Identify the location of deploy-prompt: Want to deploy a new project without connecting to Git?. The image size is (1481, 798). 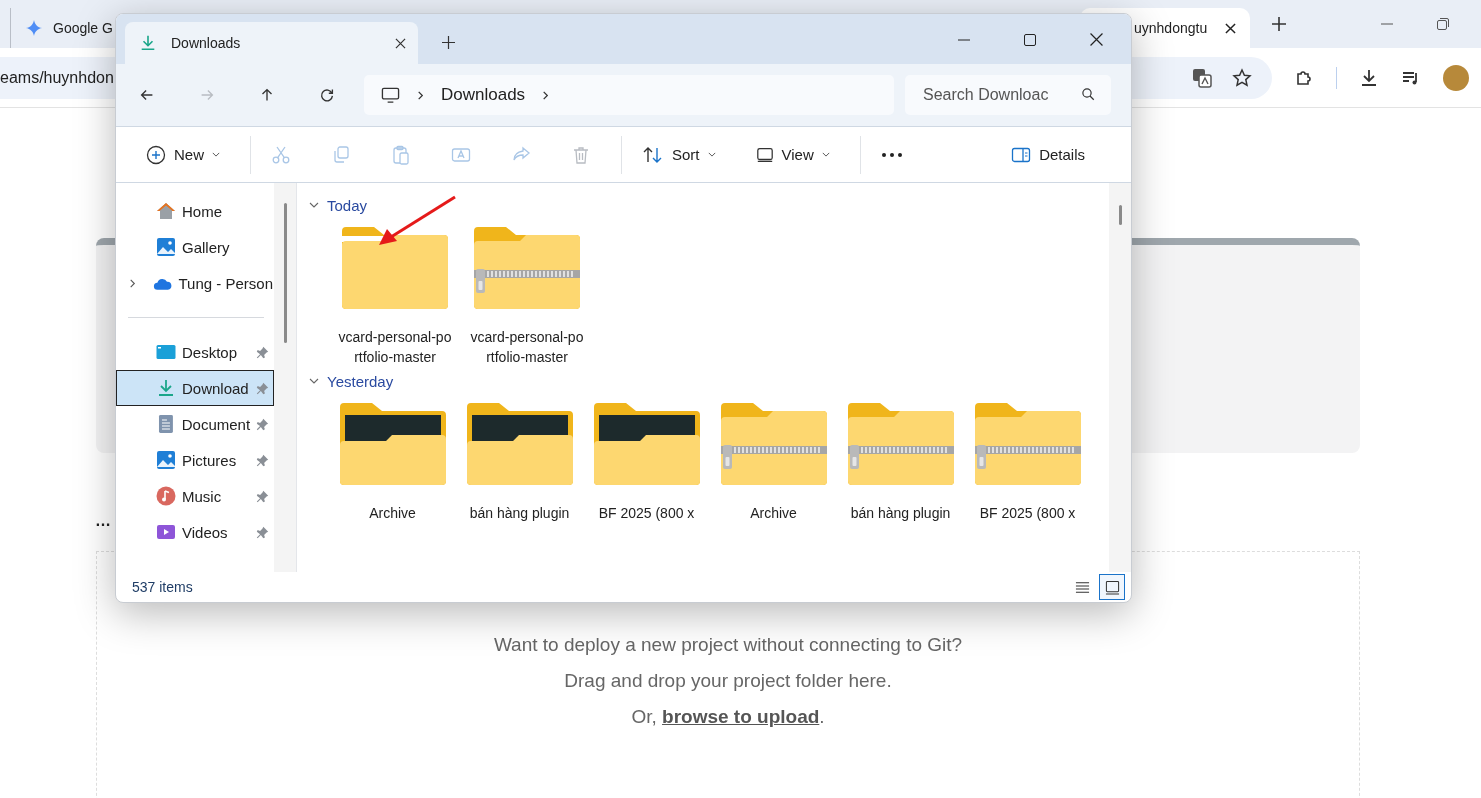
(728, 645).